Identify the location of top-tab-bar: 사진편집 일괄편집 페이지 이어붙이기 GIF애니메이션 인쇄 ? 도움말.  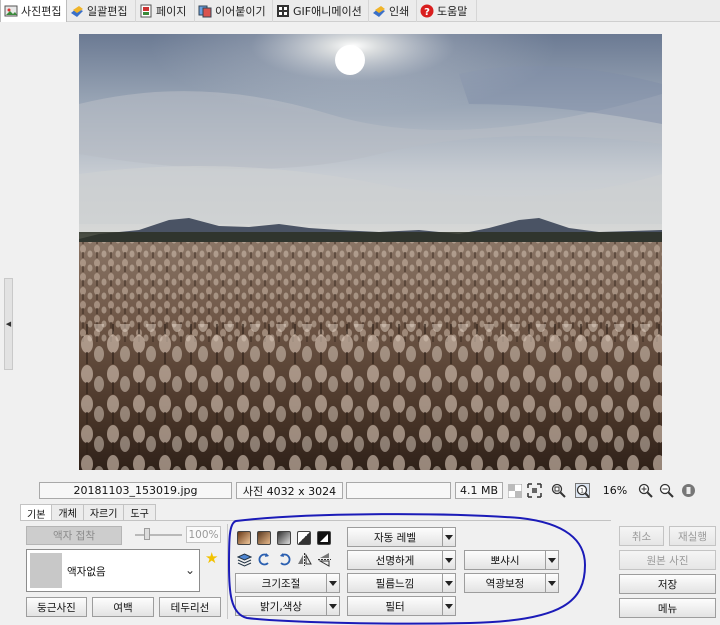
(360, 11).